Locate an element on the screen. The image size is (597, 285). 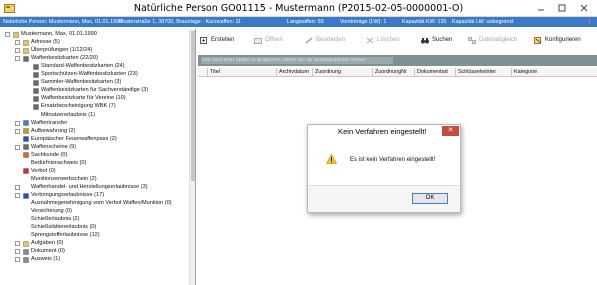
info-kapazitaet-kw: Kapazität KW: 135 is located at coordinates (424, 22).